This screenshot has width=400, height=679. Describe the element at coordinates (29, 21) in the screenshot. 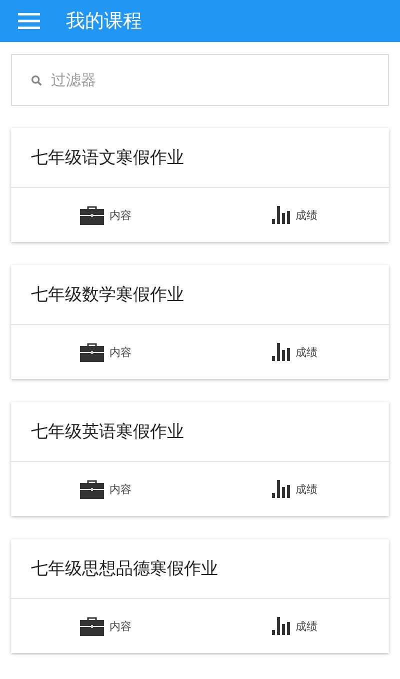

I see `menu-icon` at that location.